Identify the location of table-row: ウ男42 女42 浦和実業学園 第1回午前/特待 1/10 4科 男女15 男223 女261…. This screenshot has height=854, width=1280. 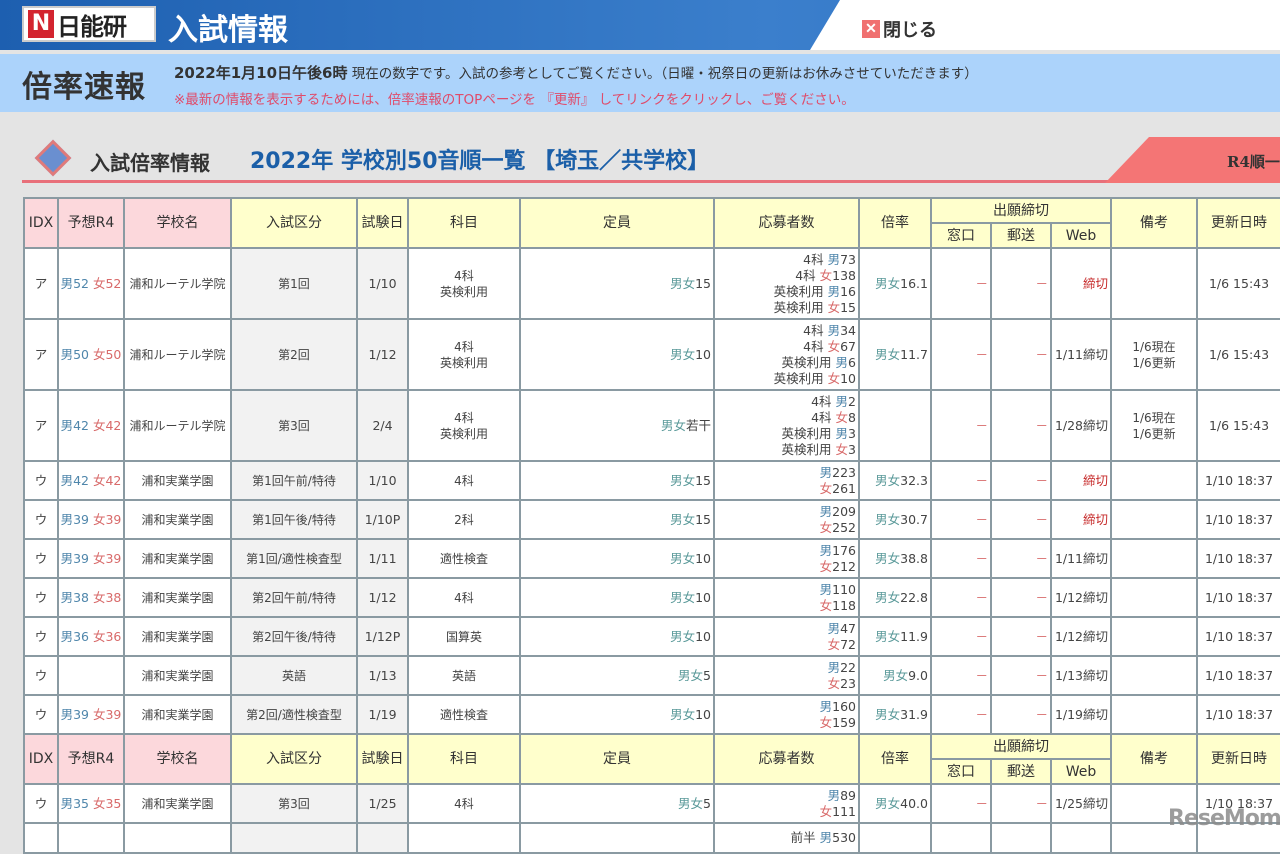
(651, 480).